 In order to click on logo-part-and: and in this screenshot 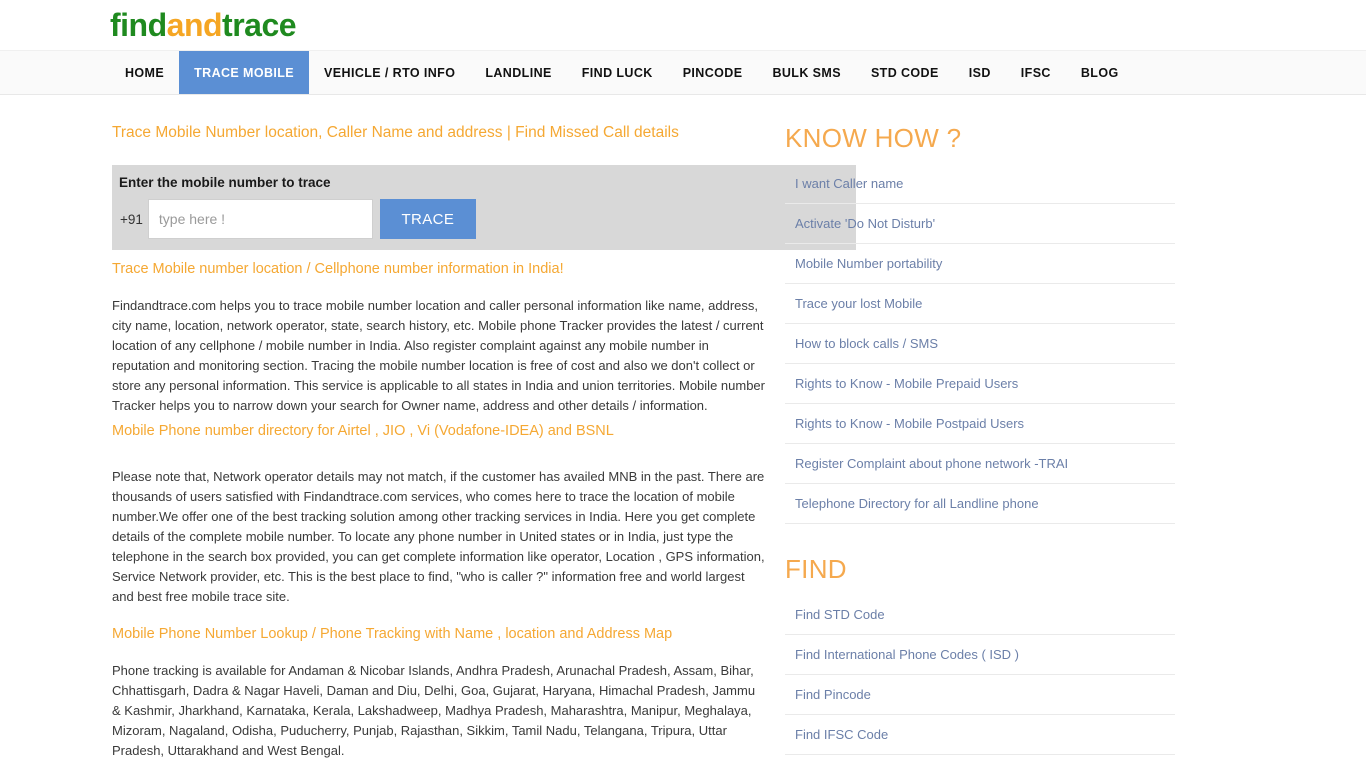, I will do `click(194, 25)`.